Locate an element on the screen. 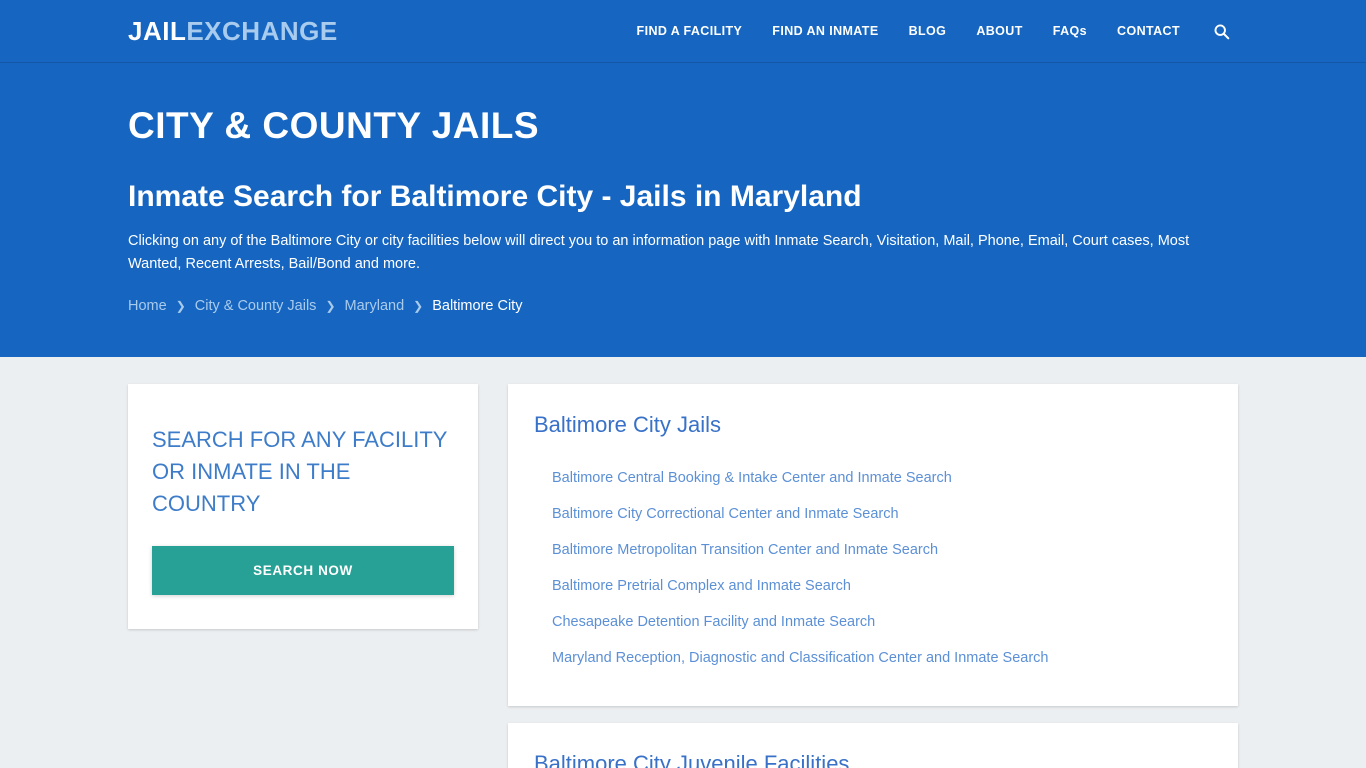 The width and height of the screenshot is (1366, 768). header-search-button is located at coordinates (1216, 31).